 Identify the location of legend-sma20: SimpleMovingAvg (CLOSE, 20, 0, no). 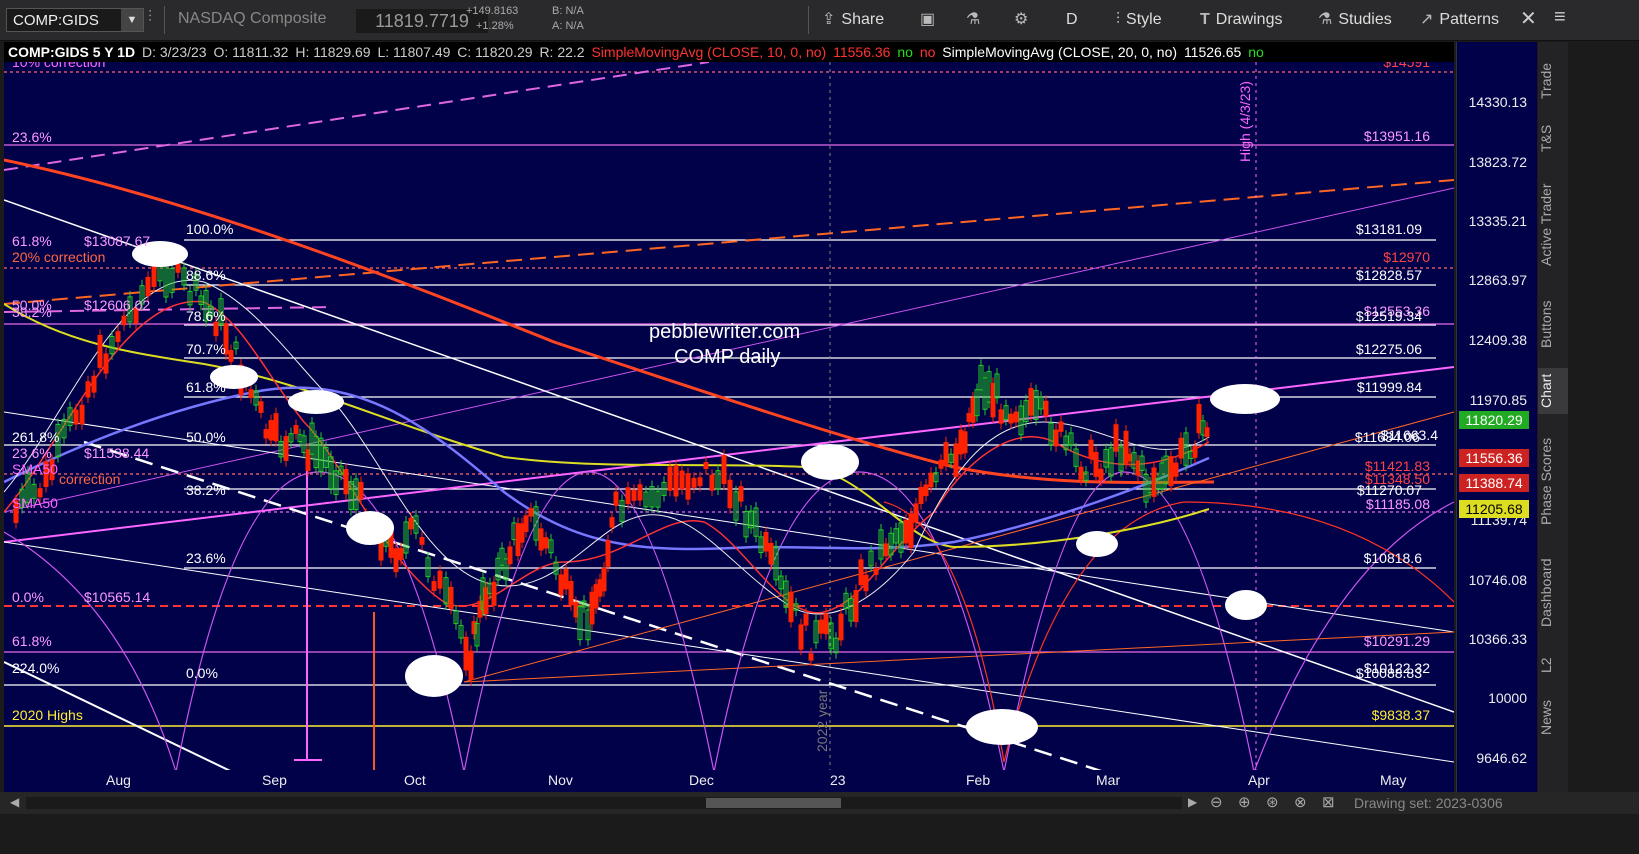
(1059, 52).